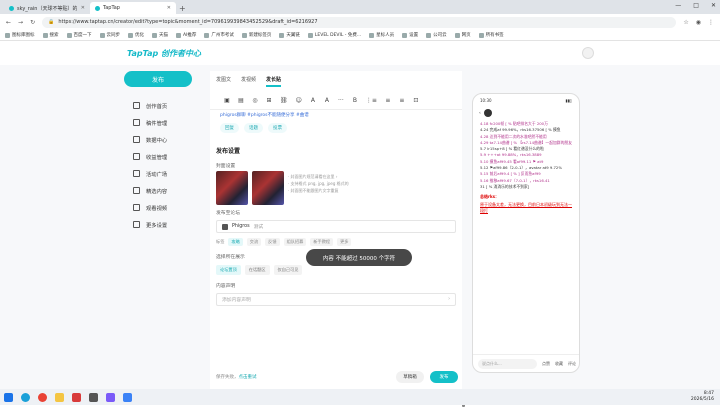 The width and height of the screenshot is (720, 407). What do you see at coordinates (20, 22) in the screenshot?
I see `forward-icon: →` at bounding box center [20, 22].